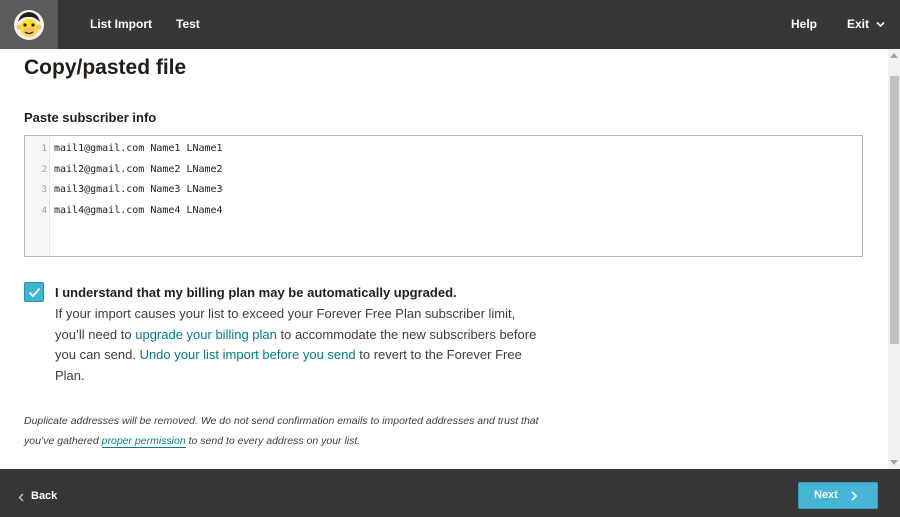  What do you see at coordinates (143, 441) in the screenshot?
I see `proper-permission-link: proper permission` at bounding box center [143, 441].